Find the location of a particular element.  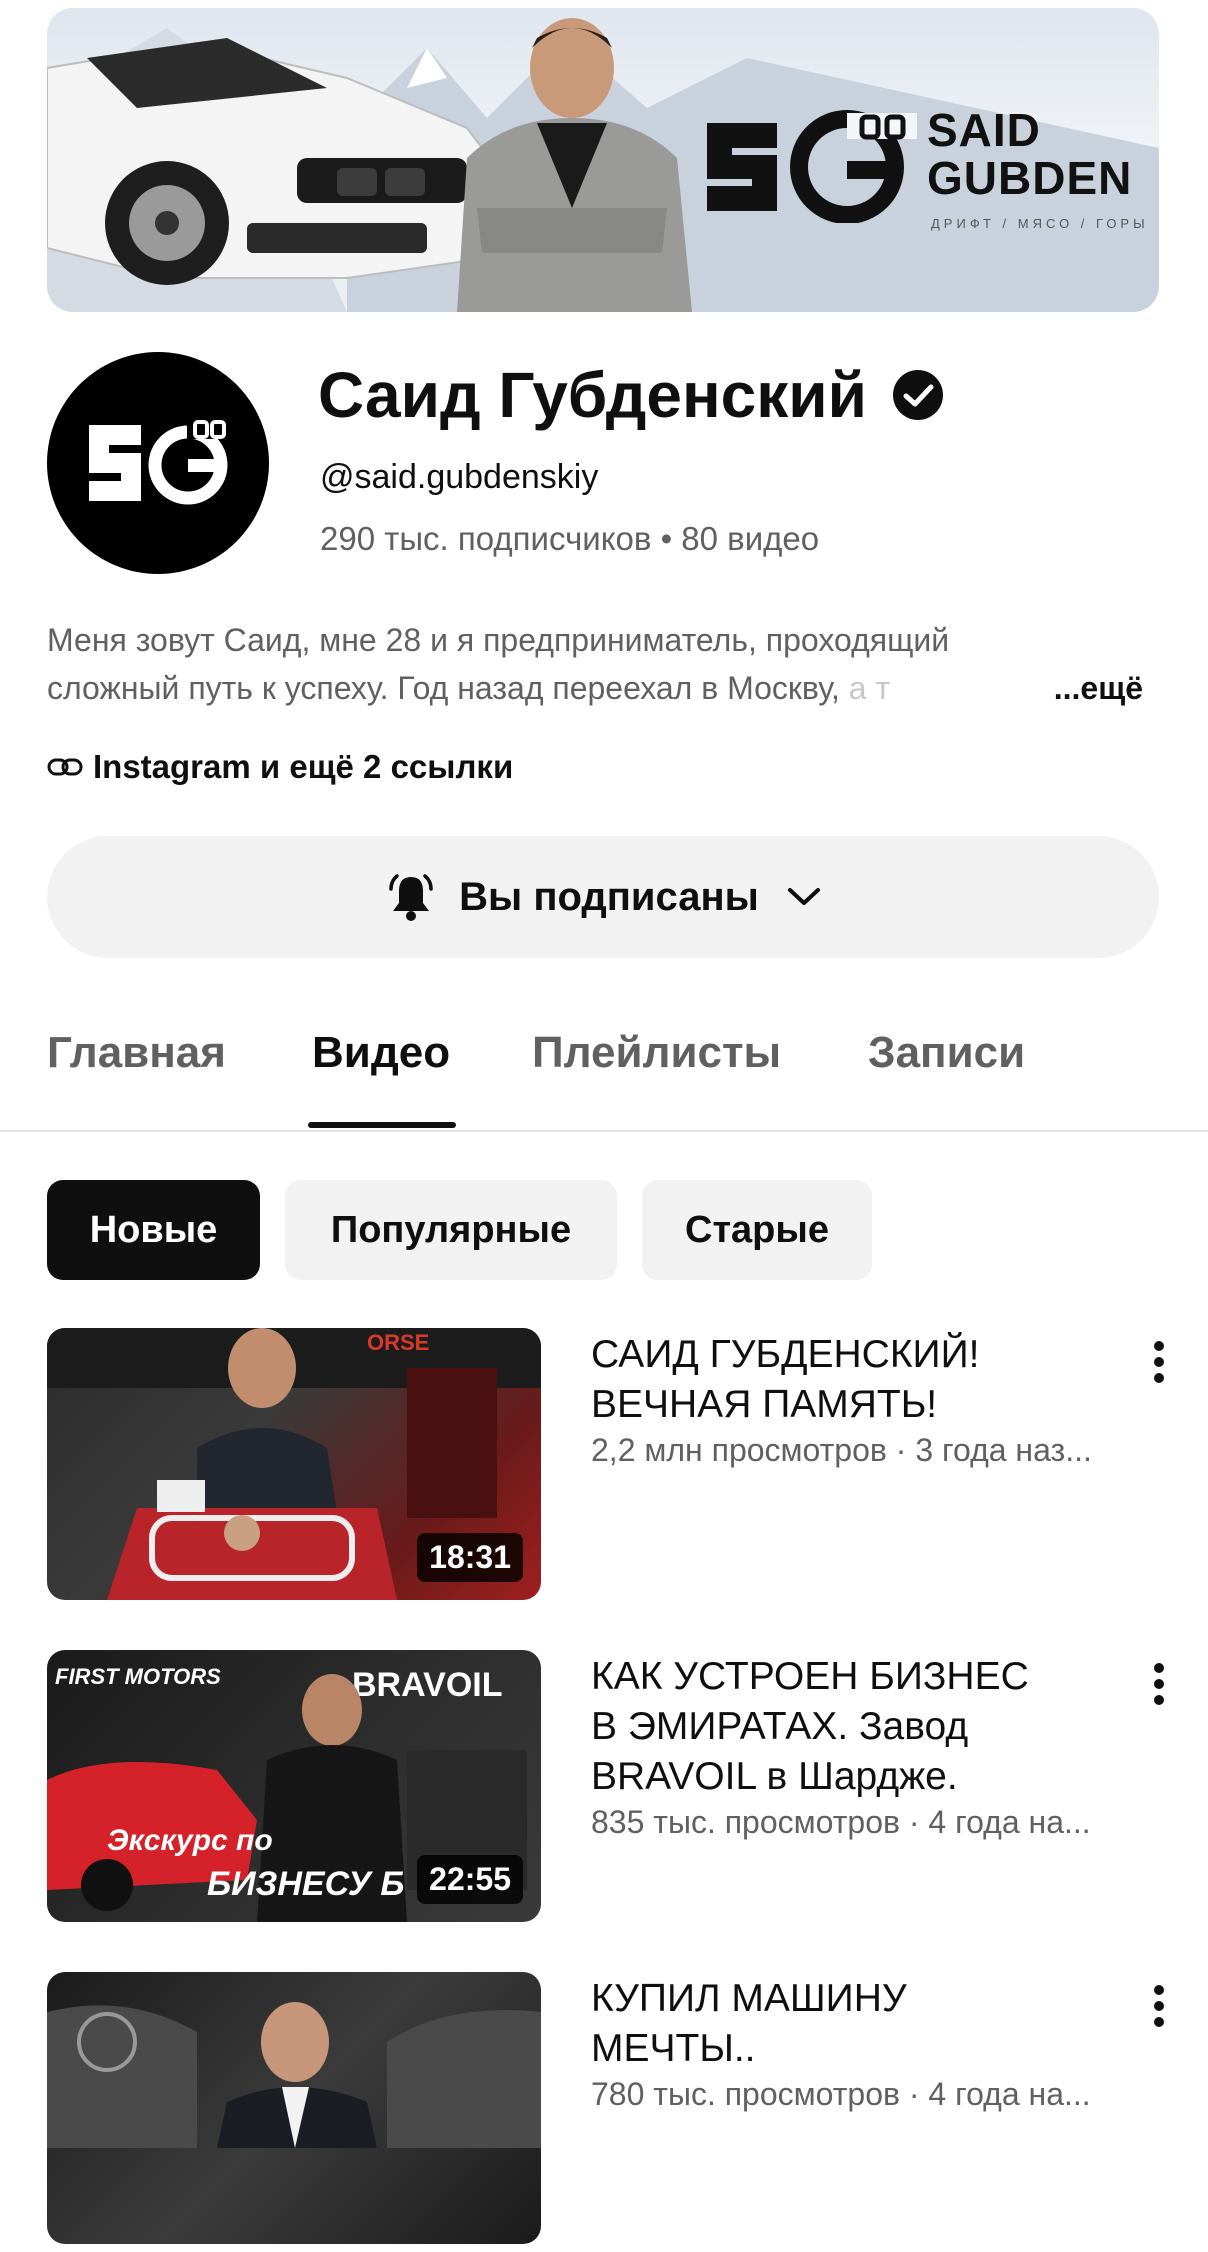

links-label: Instagram и ещё 2 ссылки is located at coordinates (303, 766).